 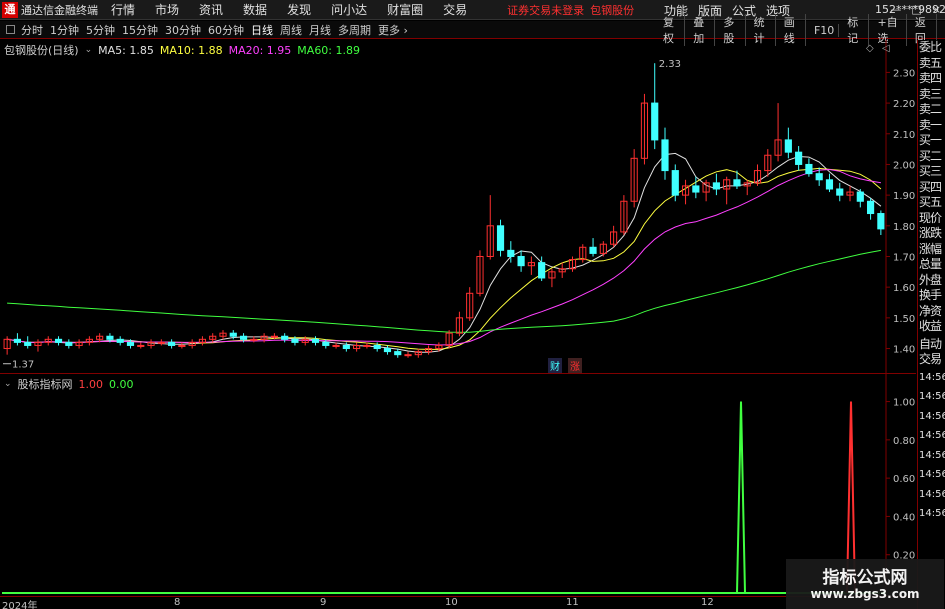 What do you see at coordinates (930, 155) in the screenshot?
I see `quote-field-7: 买二` at bounding box center [930, 155].